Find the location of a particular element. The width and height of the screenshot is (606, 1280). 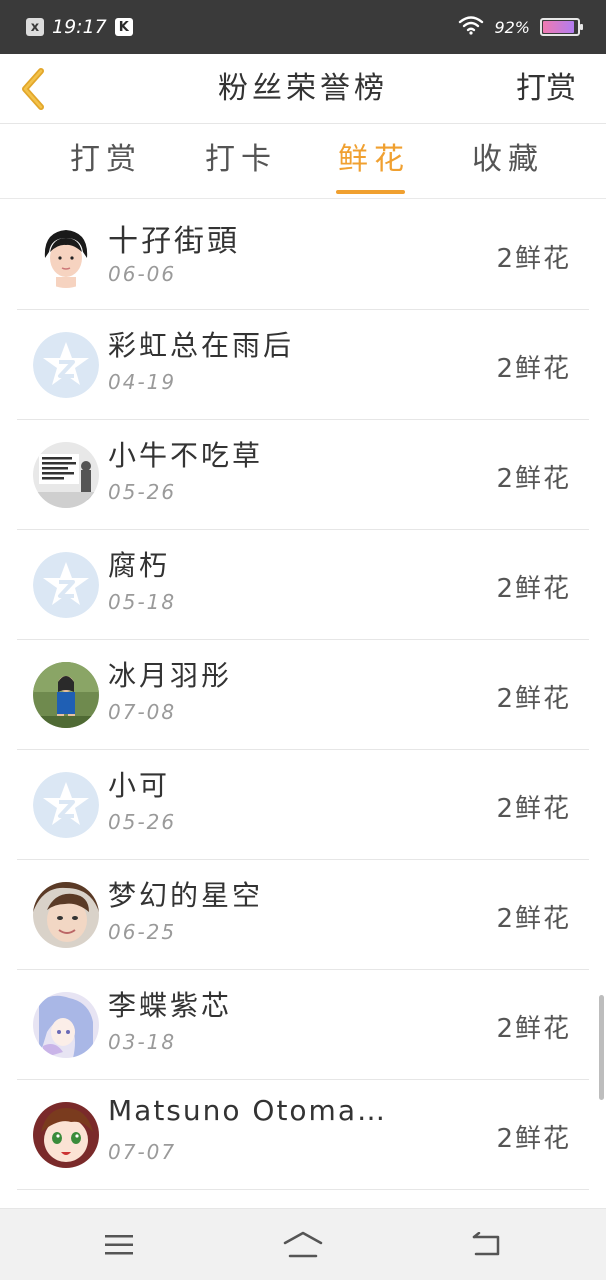

list-item: 十孖街頭 06-06 2鲜花 is located at coordinates (303, 255).